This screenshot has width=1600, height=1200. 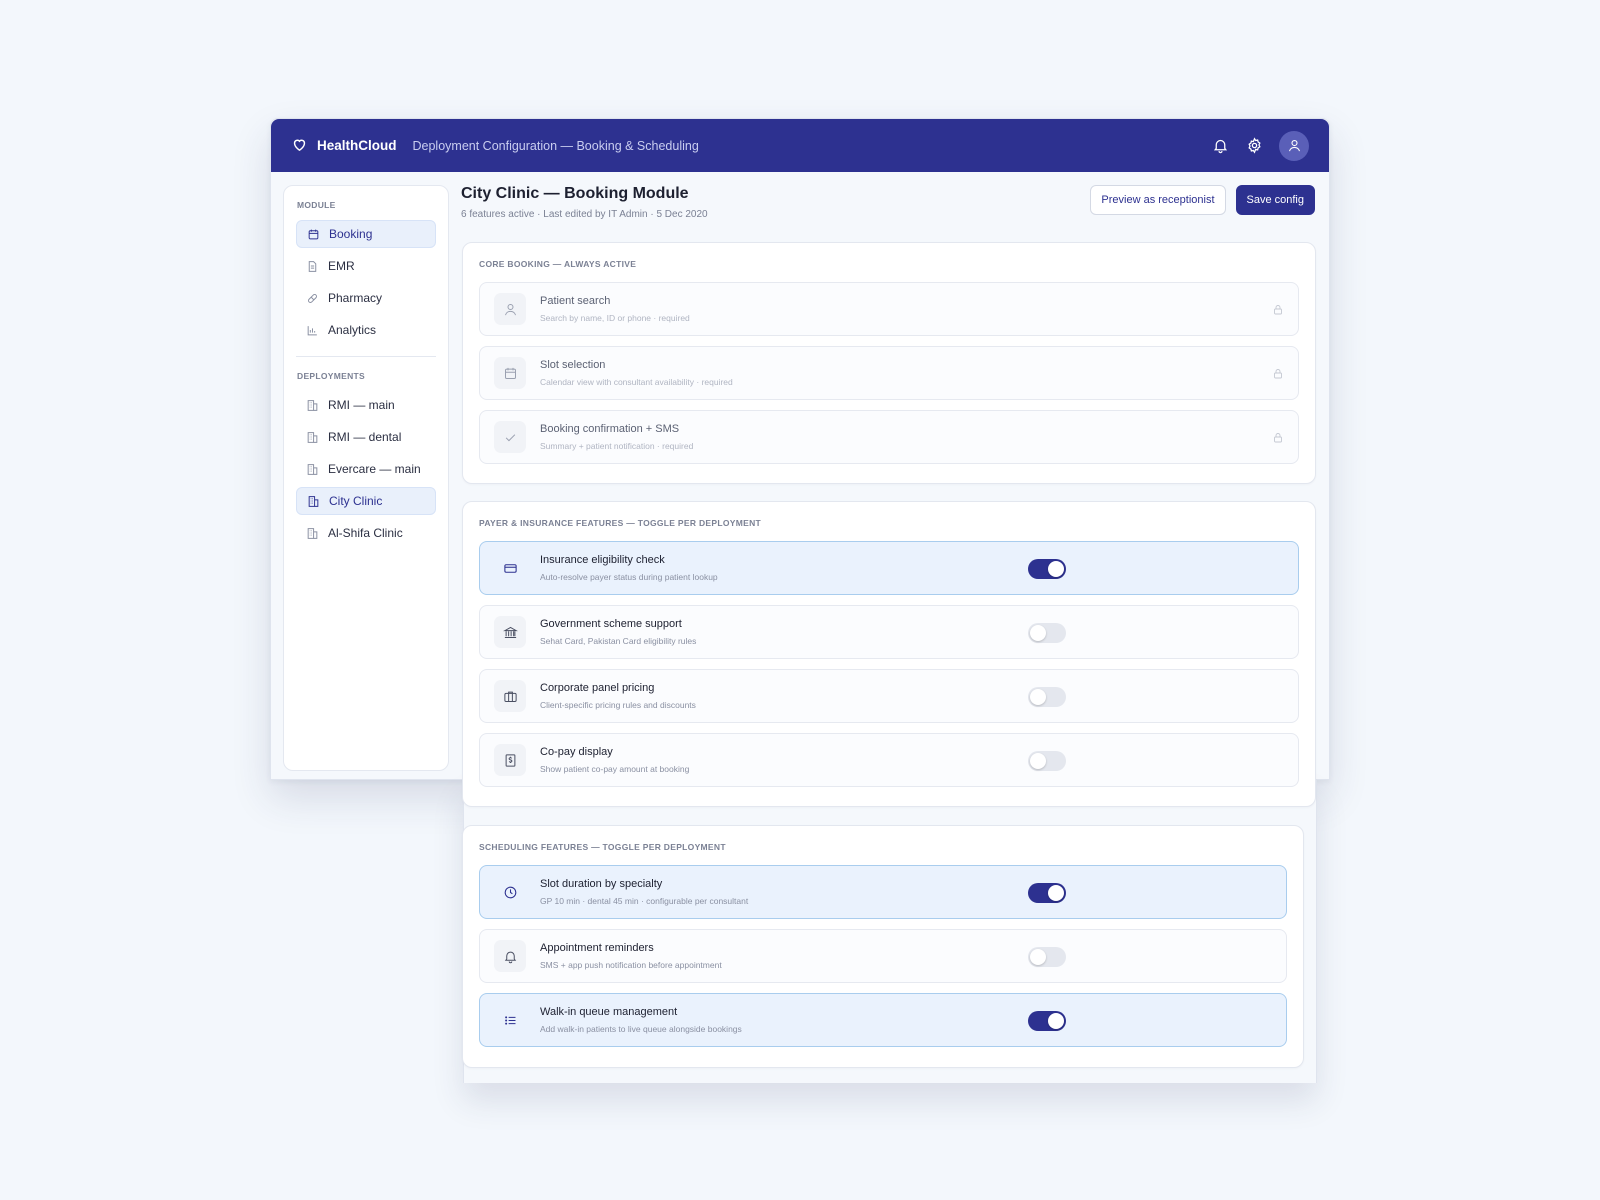 I want to click on feature-name: Booking confirmation + SMS, so click(x=610, y=429).